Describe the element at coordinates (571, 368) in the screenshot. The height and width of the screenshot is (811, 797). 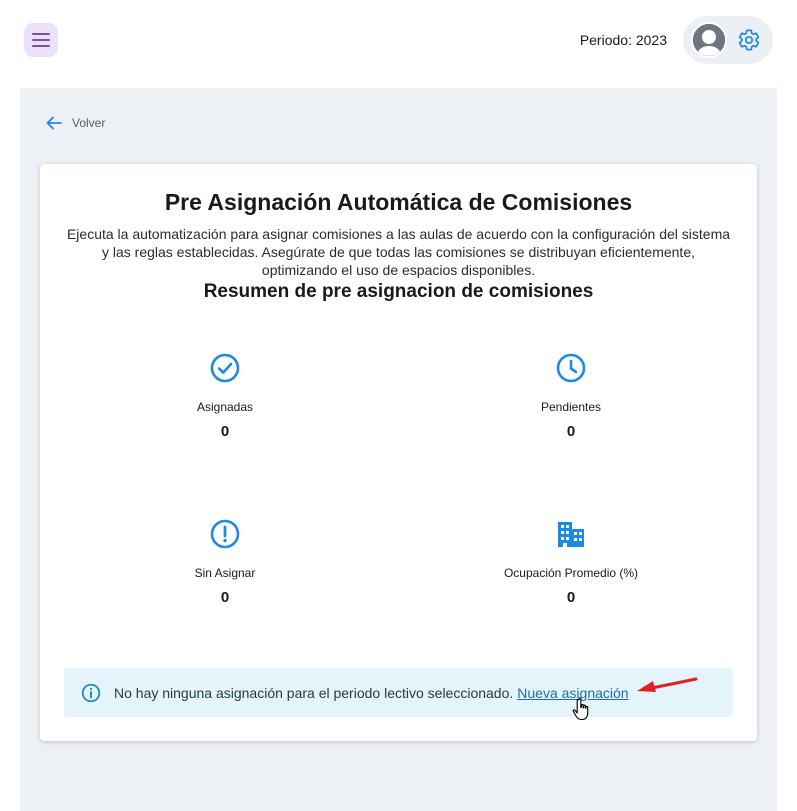
I see `clock-icon` at that location.